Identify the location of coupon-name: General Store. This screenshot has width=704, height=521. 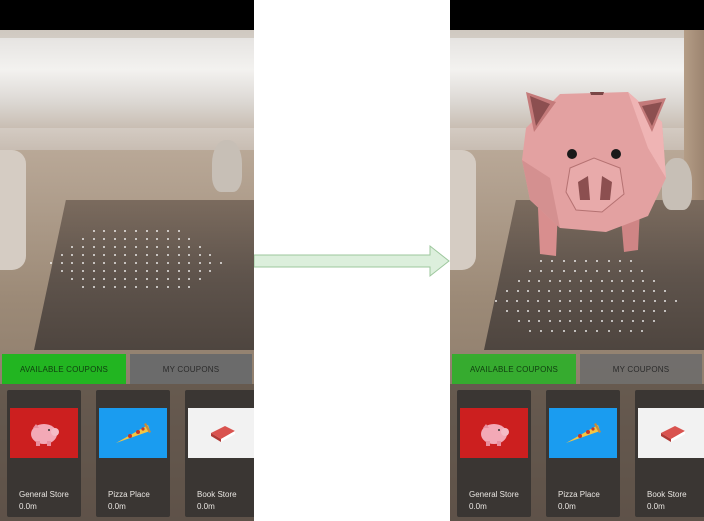
(494, 494).